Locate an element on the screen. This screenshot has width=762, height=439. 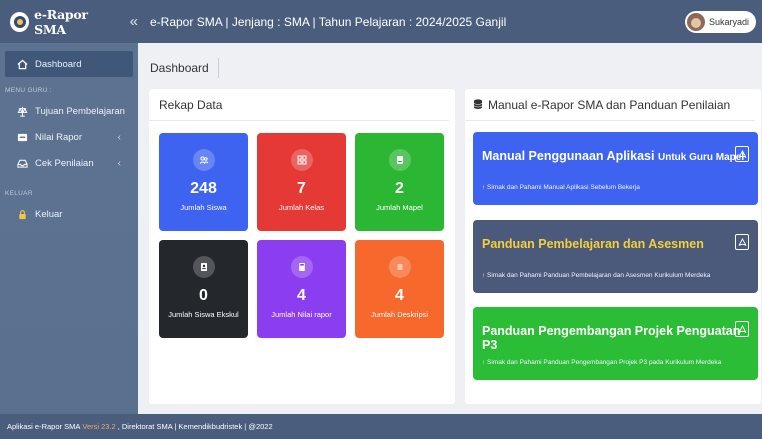
grid-icon is located at coordinates (301, 160).